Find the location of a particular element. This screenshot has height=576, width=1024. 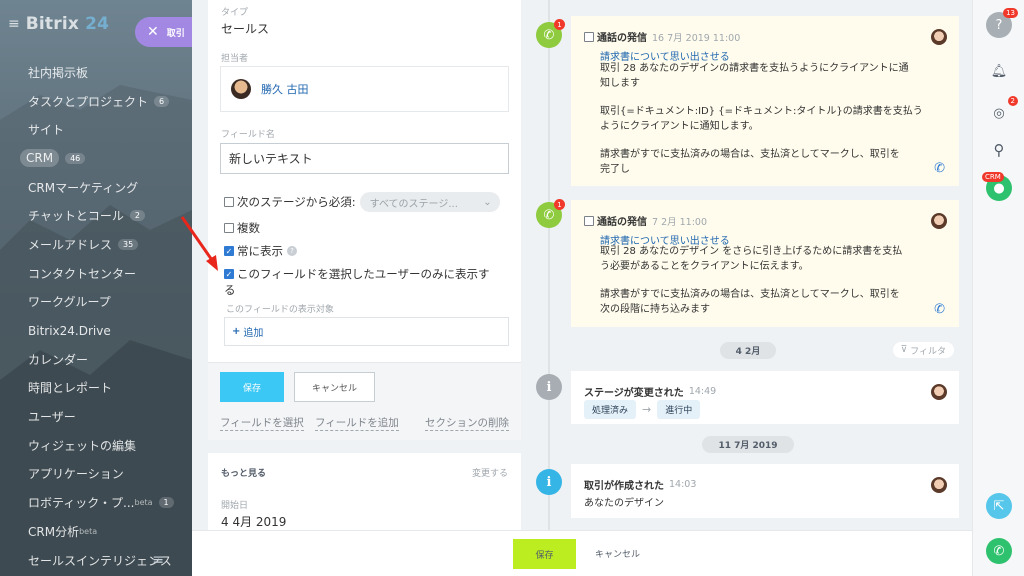

count-badge: 46 is located at coordinates (75, 158).